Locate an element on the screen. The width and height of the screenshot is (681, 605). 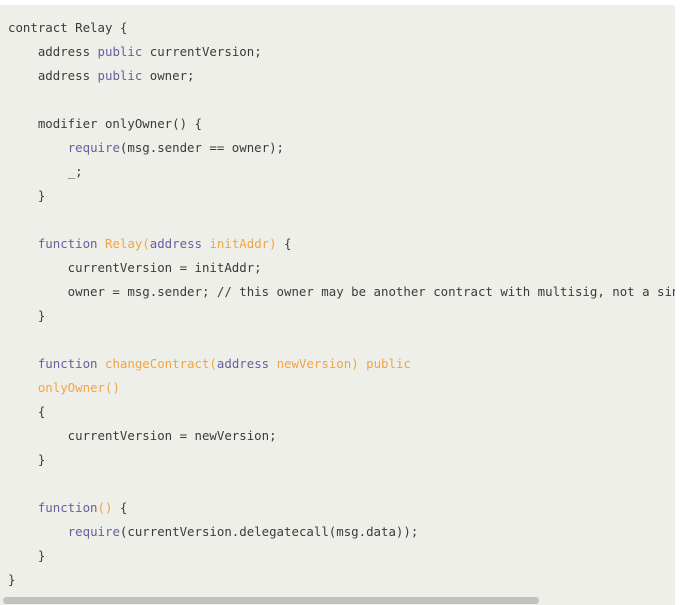
code-function: initAddr) is located at coordinates (243, 243).